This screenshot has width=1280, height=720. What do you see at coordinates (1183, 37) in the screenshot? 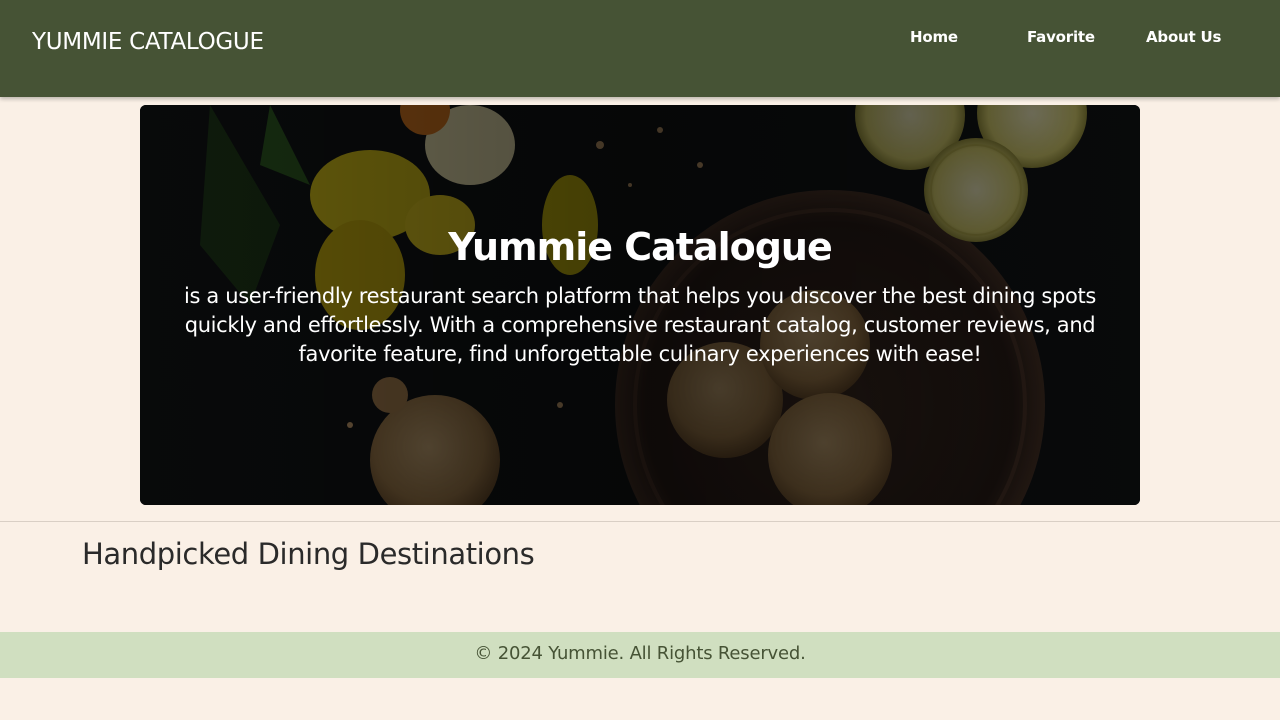
I see `nav-link-about-us: About Us` at bounding box center [1183, 37].